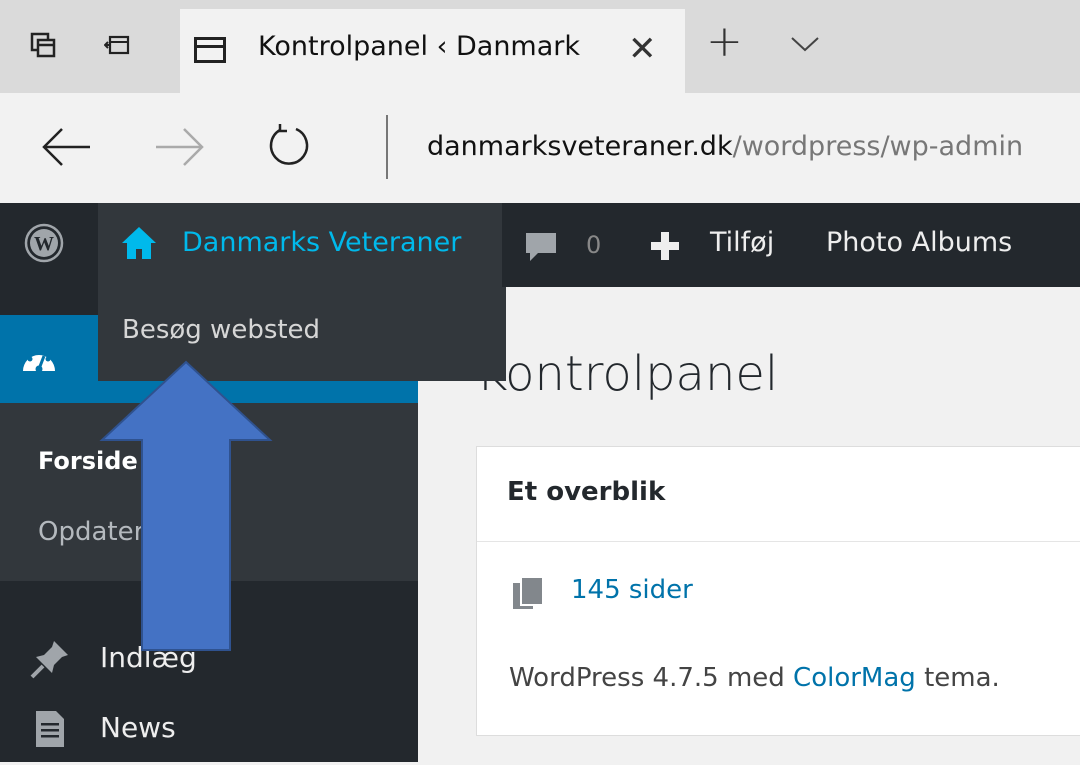 The height and width of the screenshot is (765, 1080). Describe the element at coordinates (209, 730) in the screenshot. I see `sidebar-item-news: News` at that location.